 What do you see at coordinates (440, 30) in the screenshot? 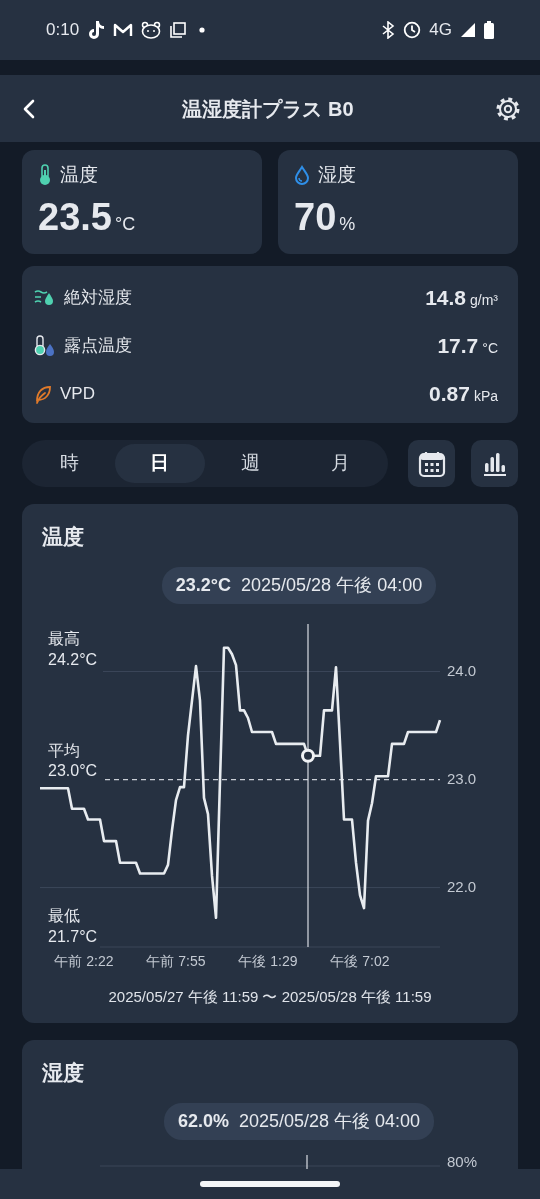
I see `network-type: 4G` at bounding box center [440, 30].